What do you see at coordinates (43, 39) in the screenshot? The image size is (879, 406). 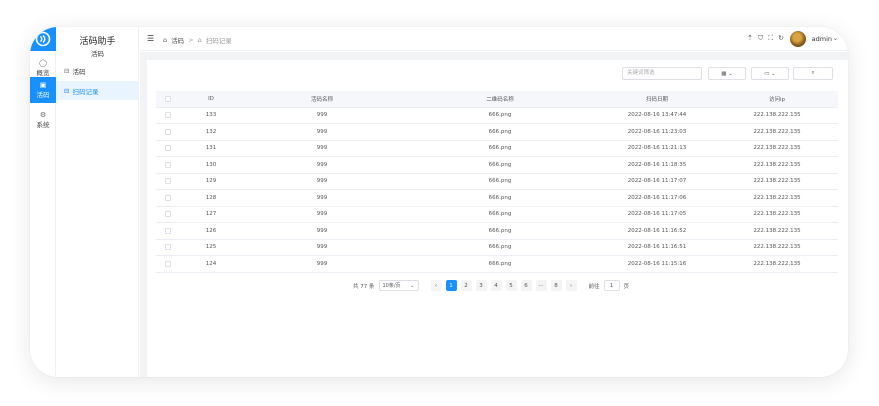 I see `app-logo` at bounding box center [43, 39].